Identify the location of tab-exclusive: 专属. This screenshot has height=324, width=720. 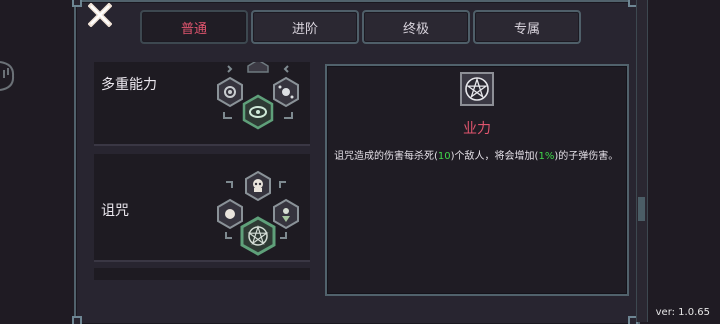
(527, 27).